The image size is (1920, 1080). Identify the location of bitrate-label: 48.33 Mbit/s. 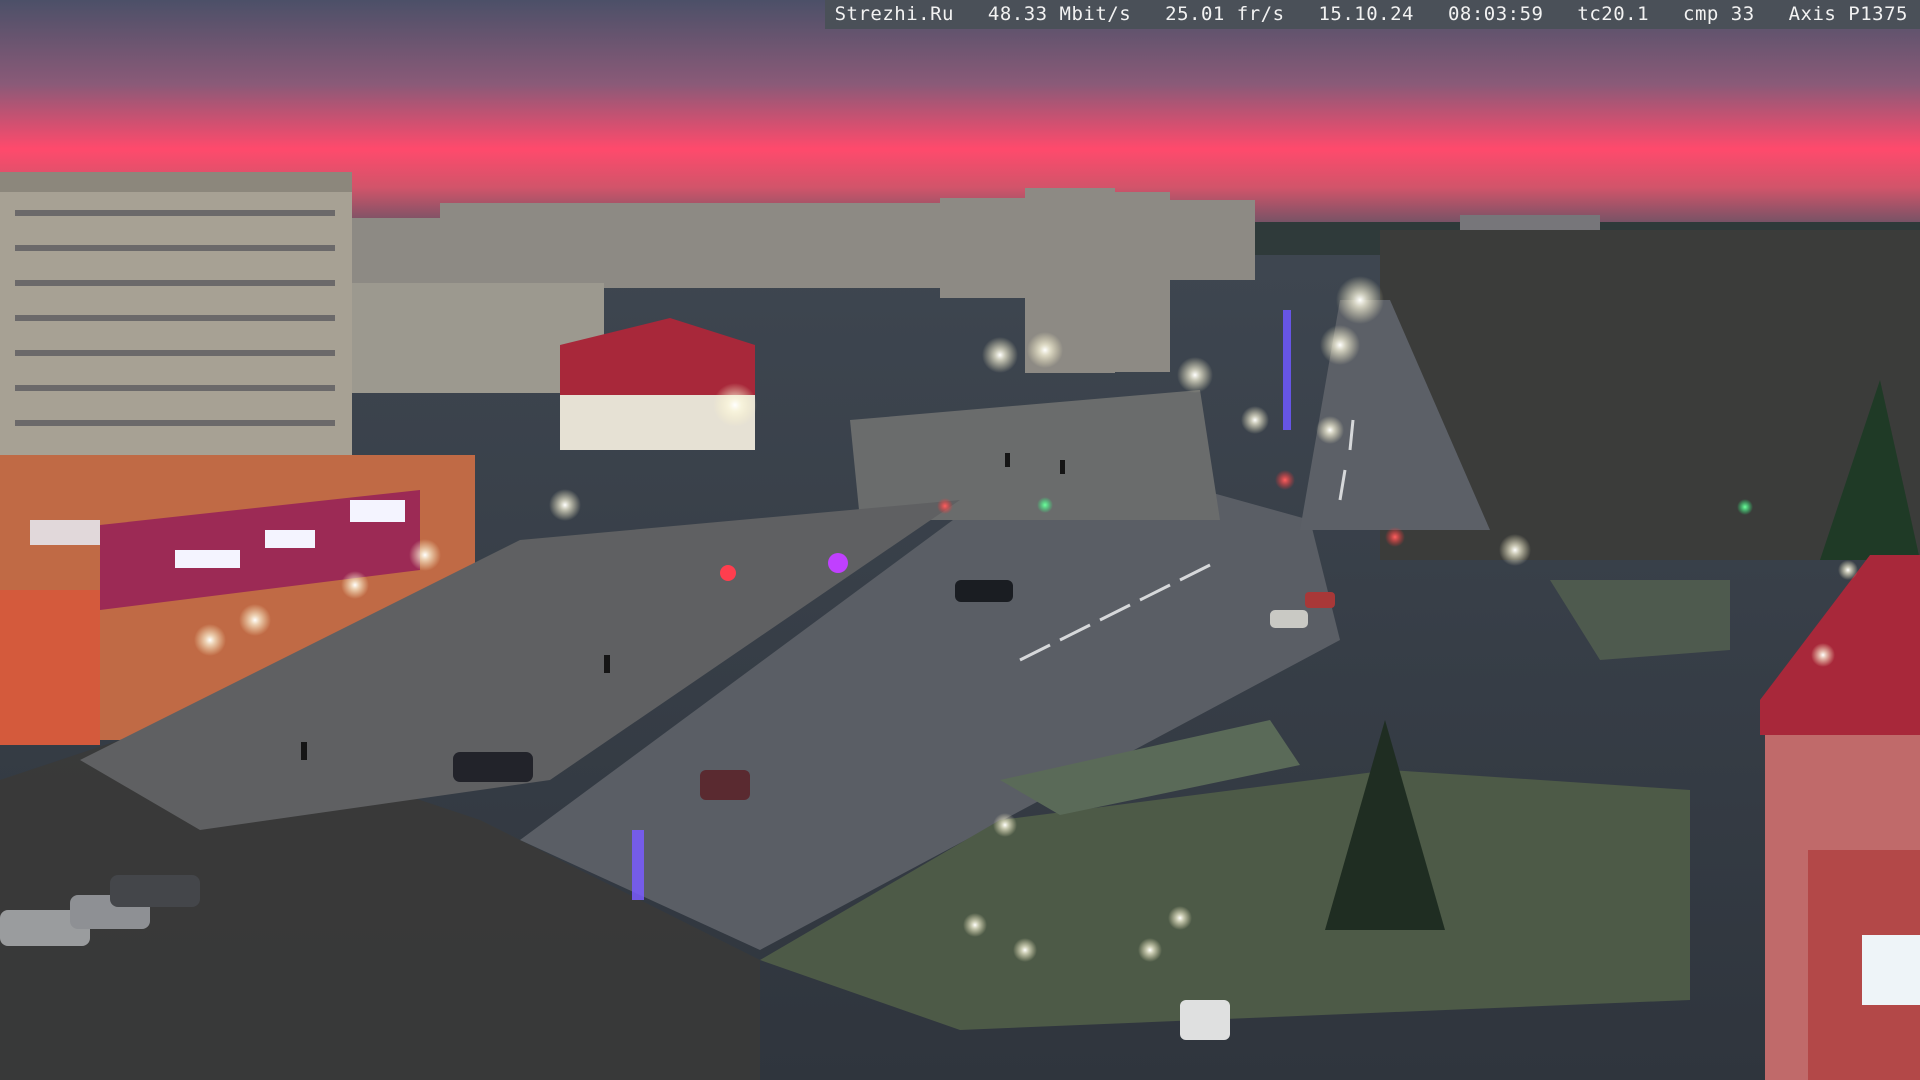
(1059, 14).